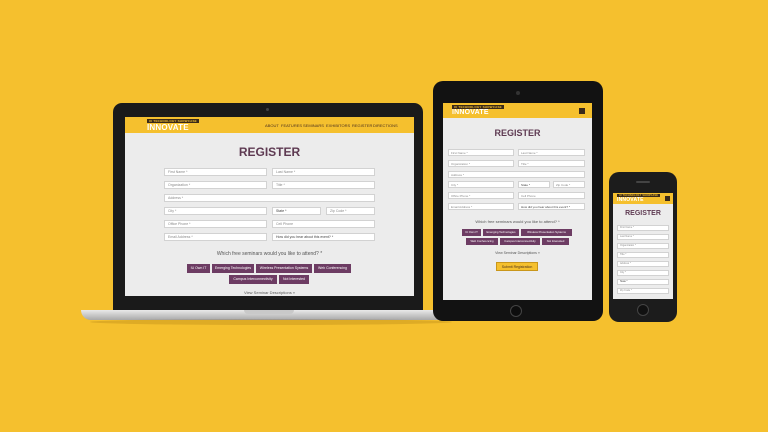 The width and height of the screenshot is (768, 432). I want to click on tablet-seminar-iu-own-it-button: IU Own IT, so click(471, 232).